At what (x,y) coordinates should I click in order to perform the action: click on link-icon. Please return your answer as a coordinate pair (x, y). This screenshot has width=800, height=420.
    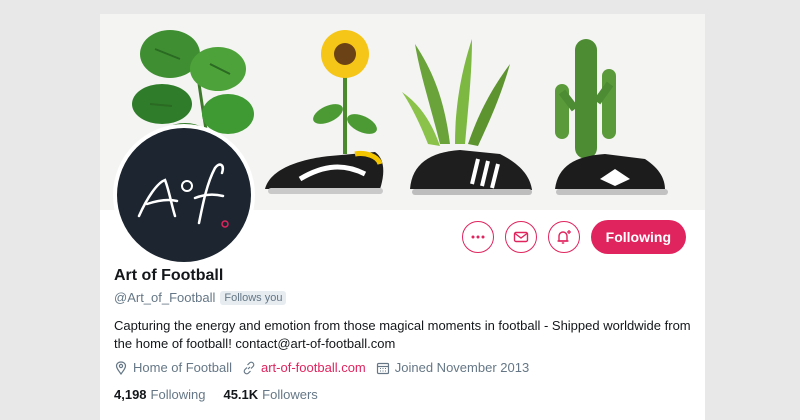
    Looking at the image, I should click on (249, 367).